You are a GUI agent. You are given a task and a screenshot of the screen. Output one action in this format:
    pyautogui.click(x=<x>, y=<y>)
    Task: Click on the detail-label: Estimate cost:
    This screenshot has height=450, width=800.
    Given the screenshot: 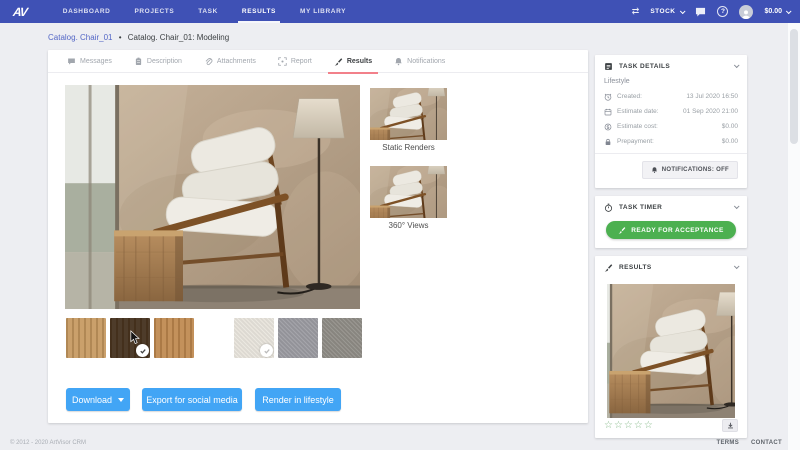 What is the action you would take?
    pyautogui.click(x=637, y=126)
    